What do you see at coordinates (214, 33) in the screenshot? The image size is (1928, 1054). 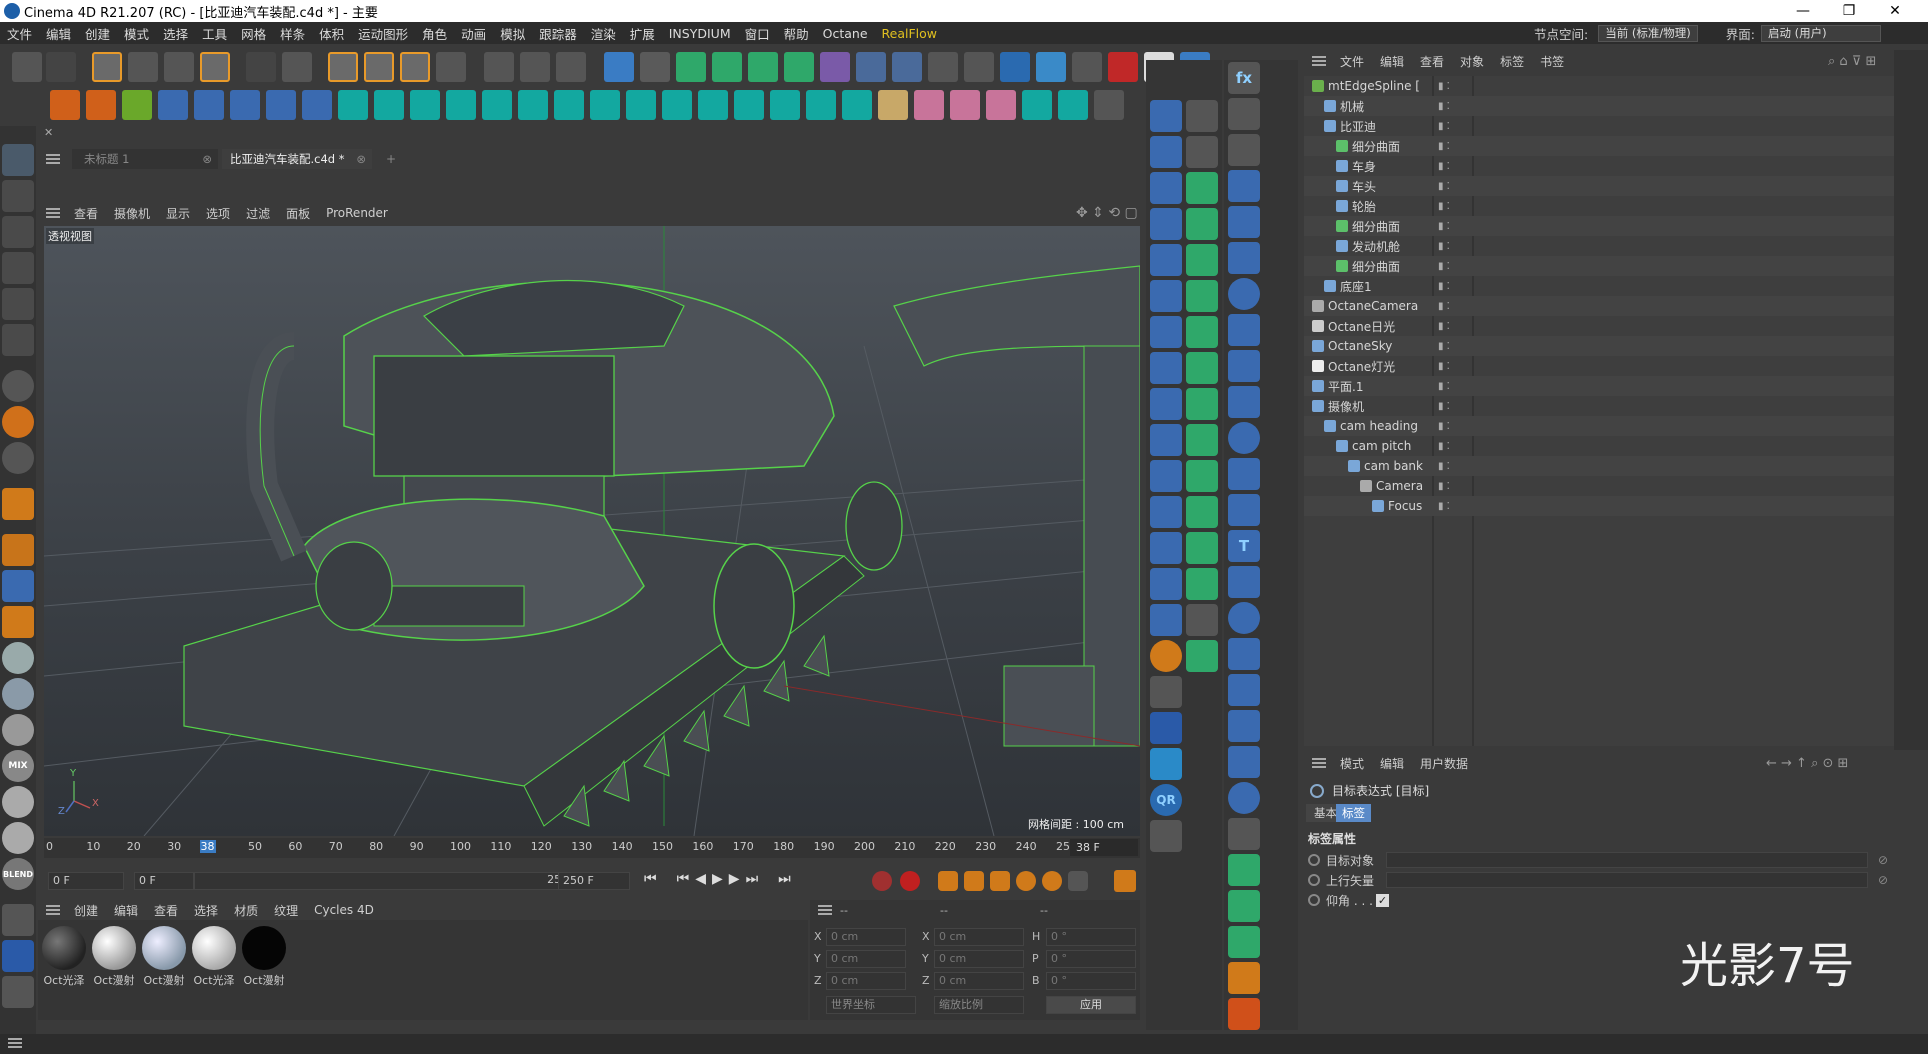 I see `menu-tools: 工具` at bounding box center [214, 33].